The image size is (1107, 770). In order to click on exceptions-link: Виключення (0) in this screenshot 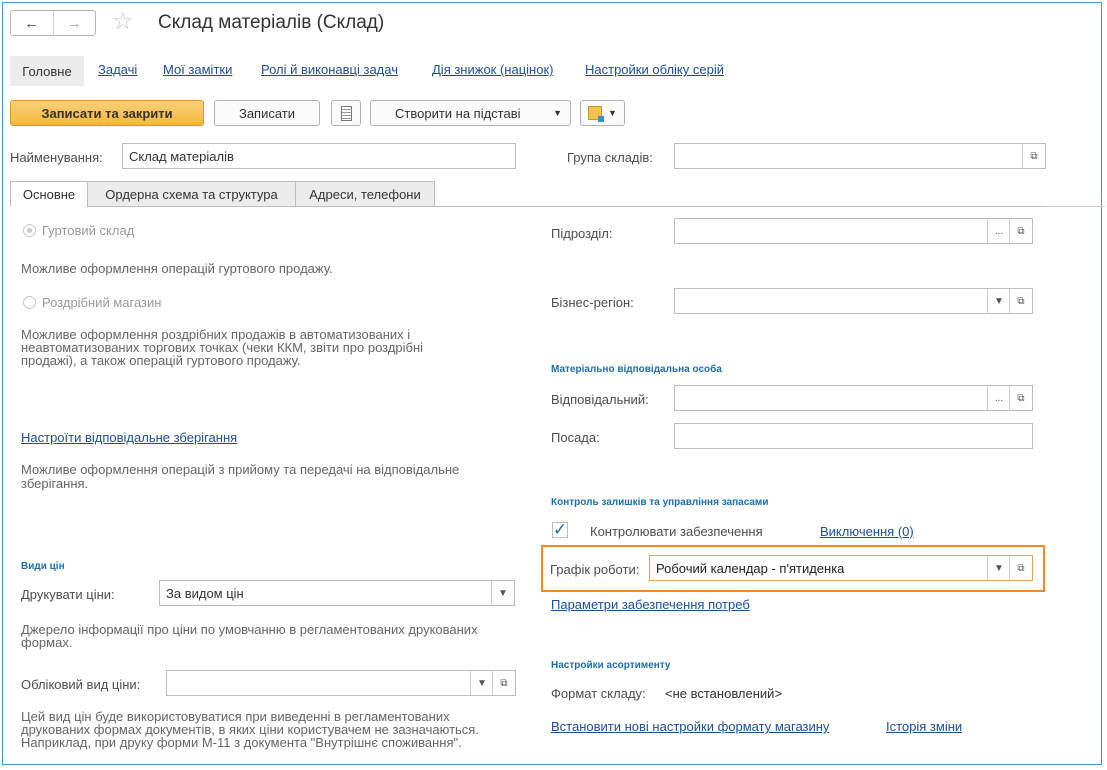, I will do `click(867, 531)`.